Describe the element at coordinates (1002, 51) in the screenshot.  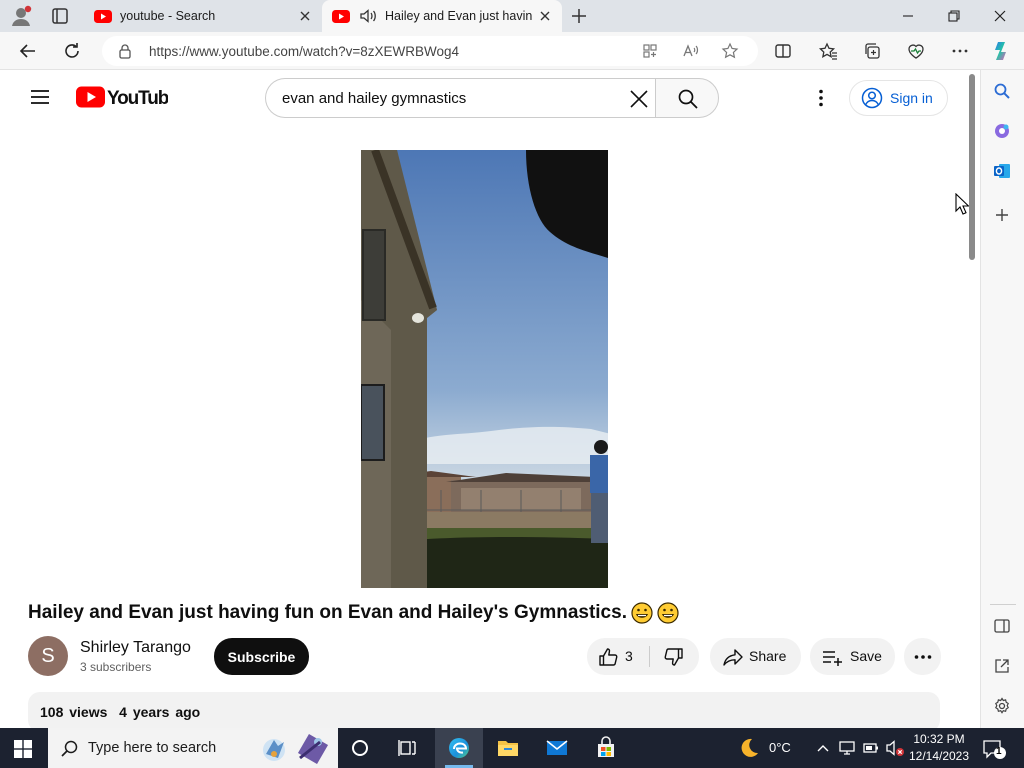
I see `copilot-icon` at that location.